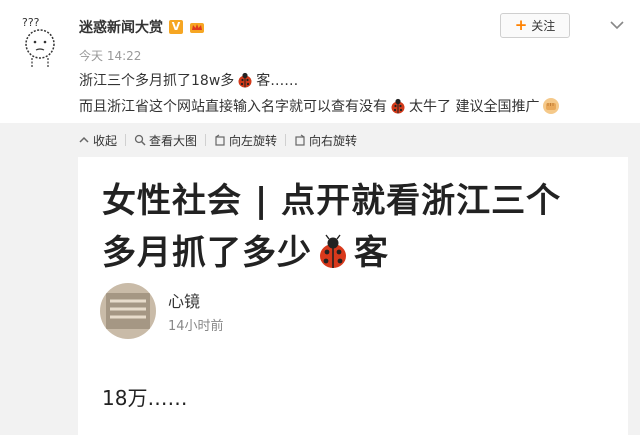 This screenshot has height=435, width=640. What do you see at coordinates (551, 106) in the screenshot?
I see `fist-icon` at bounding box center [551, 106].